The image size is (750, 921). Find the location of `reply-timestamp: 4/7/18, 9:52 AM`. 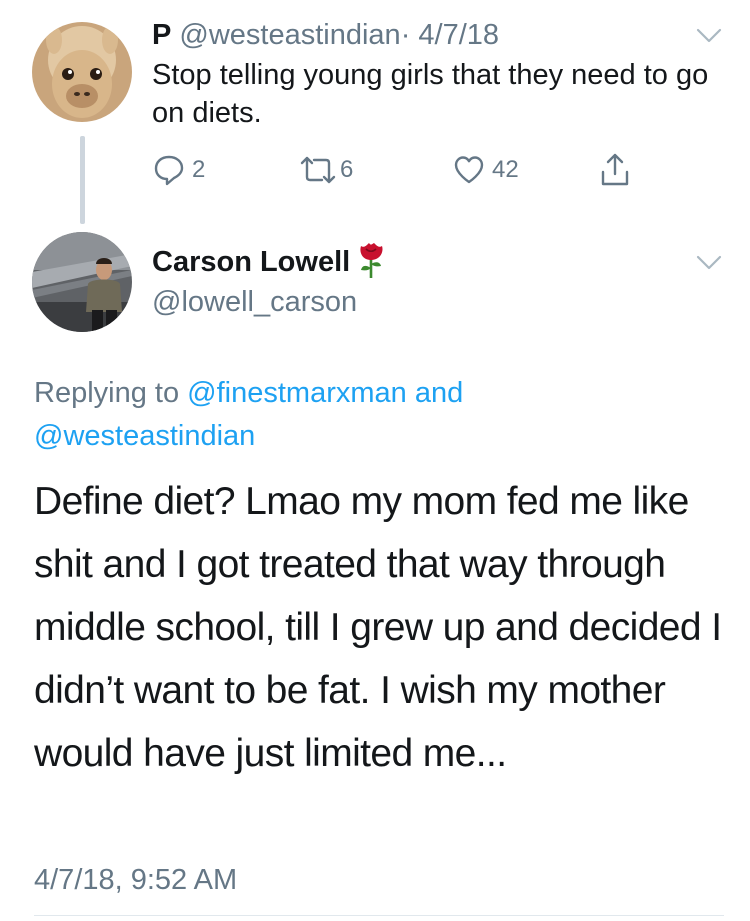

reply-timestamp: 4/7/18, 9:52 AM is located at coordinates (135, 880).